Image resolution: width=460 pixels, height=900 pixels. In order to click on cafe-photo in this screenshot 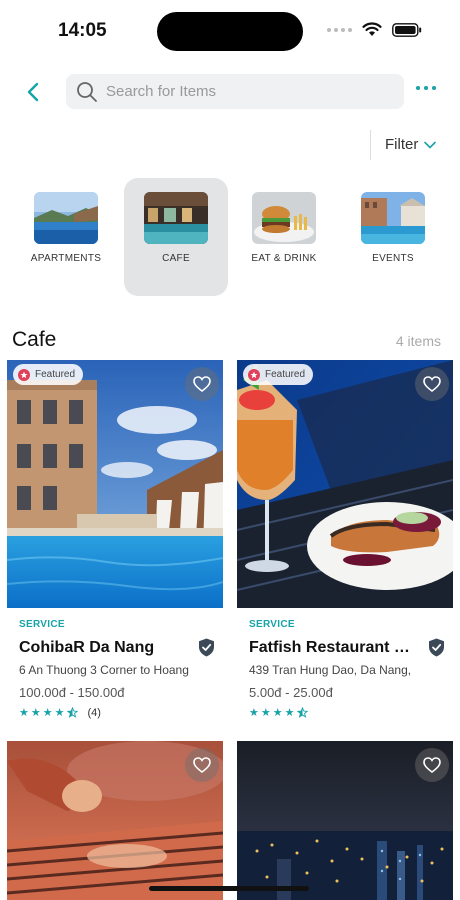, I will do `click(176, 218)`.